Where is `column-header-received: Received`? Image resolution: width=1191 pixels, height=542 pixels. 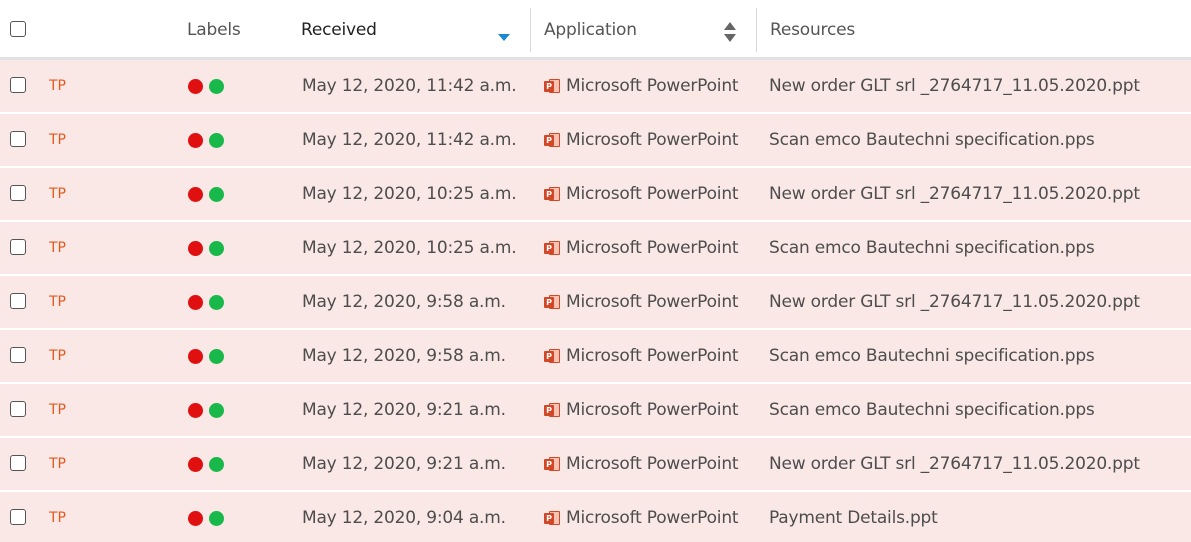 column-header-received: Received is located at coordinates (413, 30).